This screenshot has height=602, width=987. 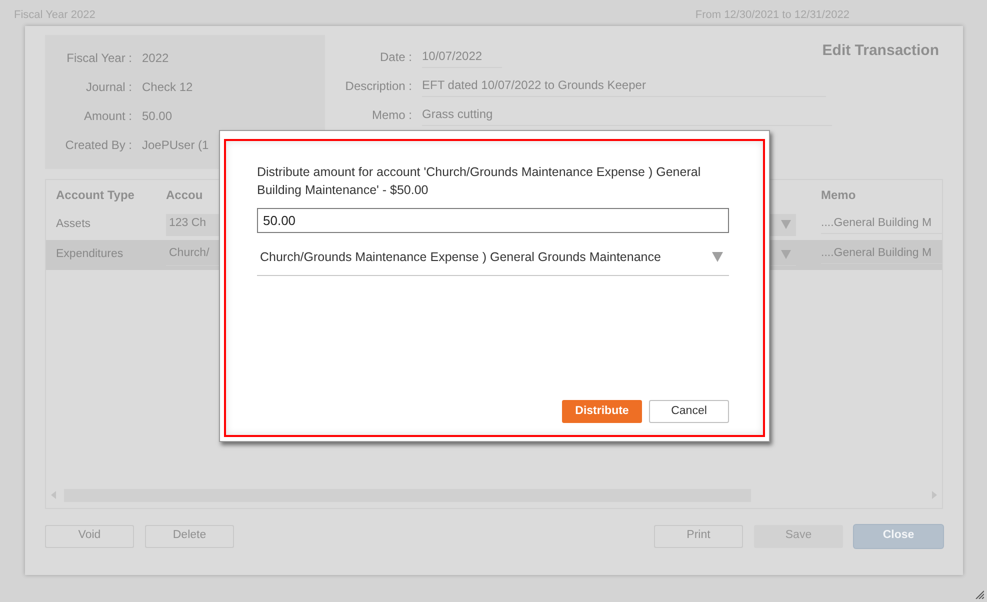 I want to click on dialog-button: Close, so click(x=898, y=536).